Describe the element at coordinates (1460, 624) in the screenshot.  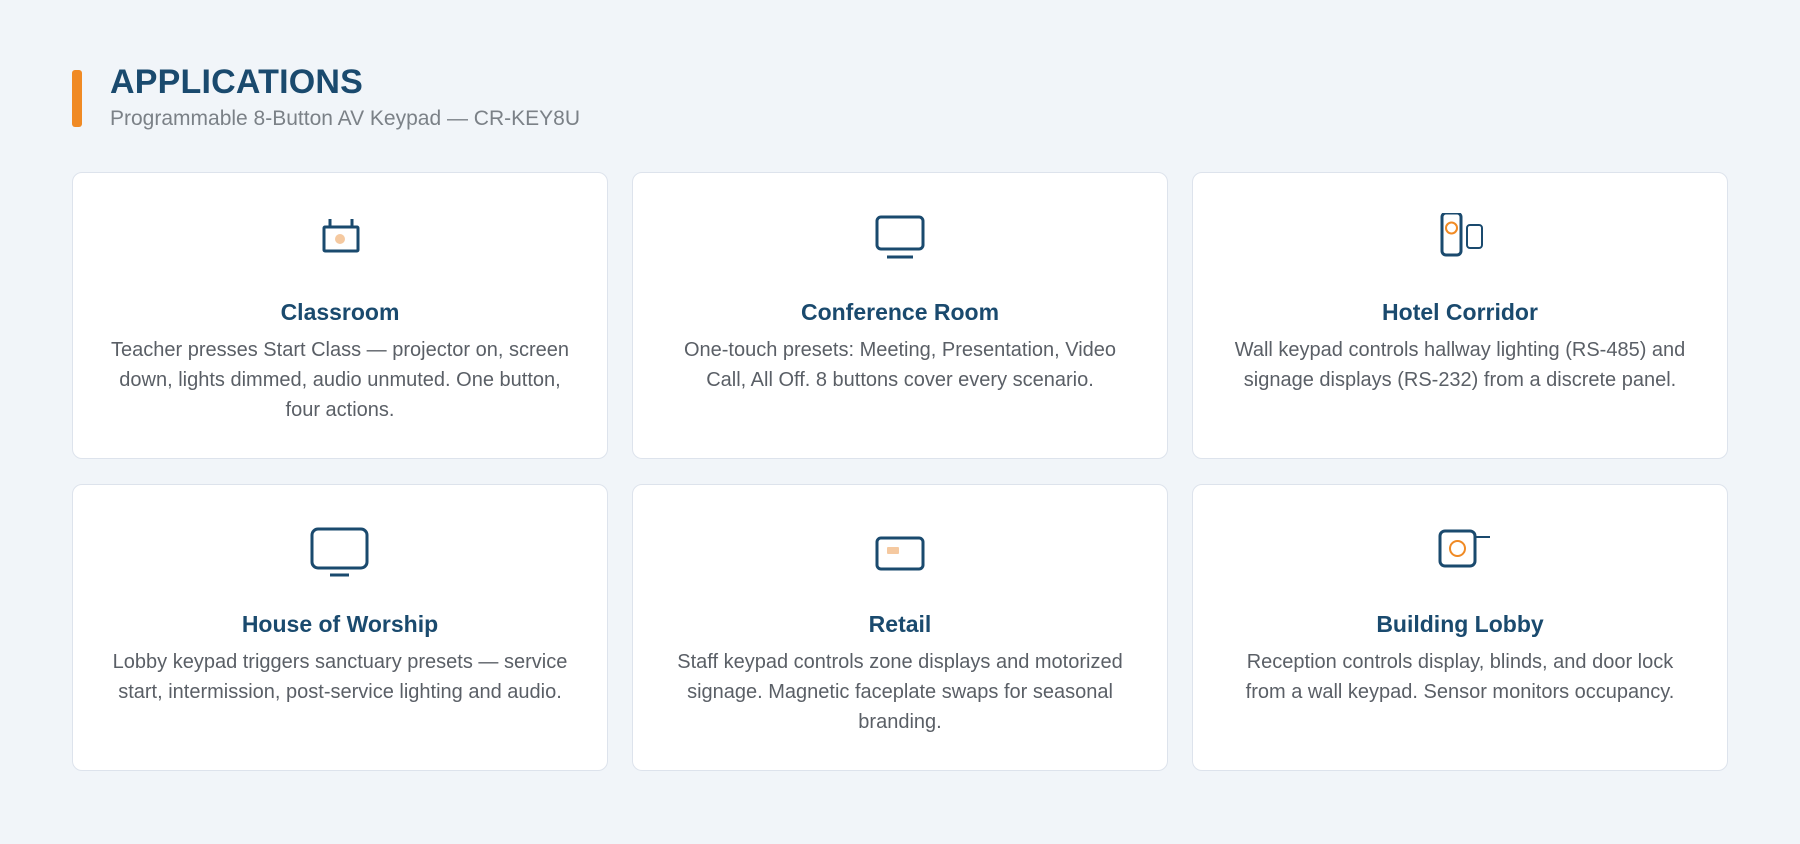
I see `card-title: Building Lobby` at that location.